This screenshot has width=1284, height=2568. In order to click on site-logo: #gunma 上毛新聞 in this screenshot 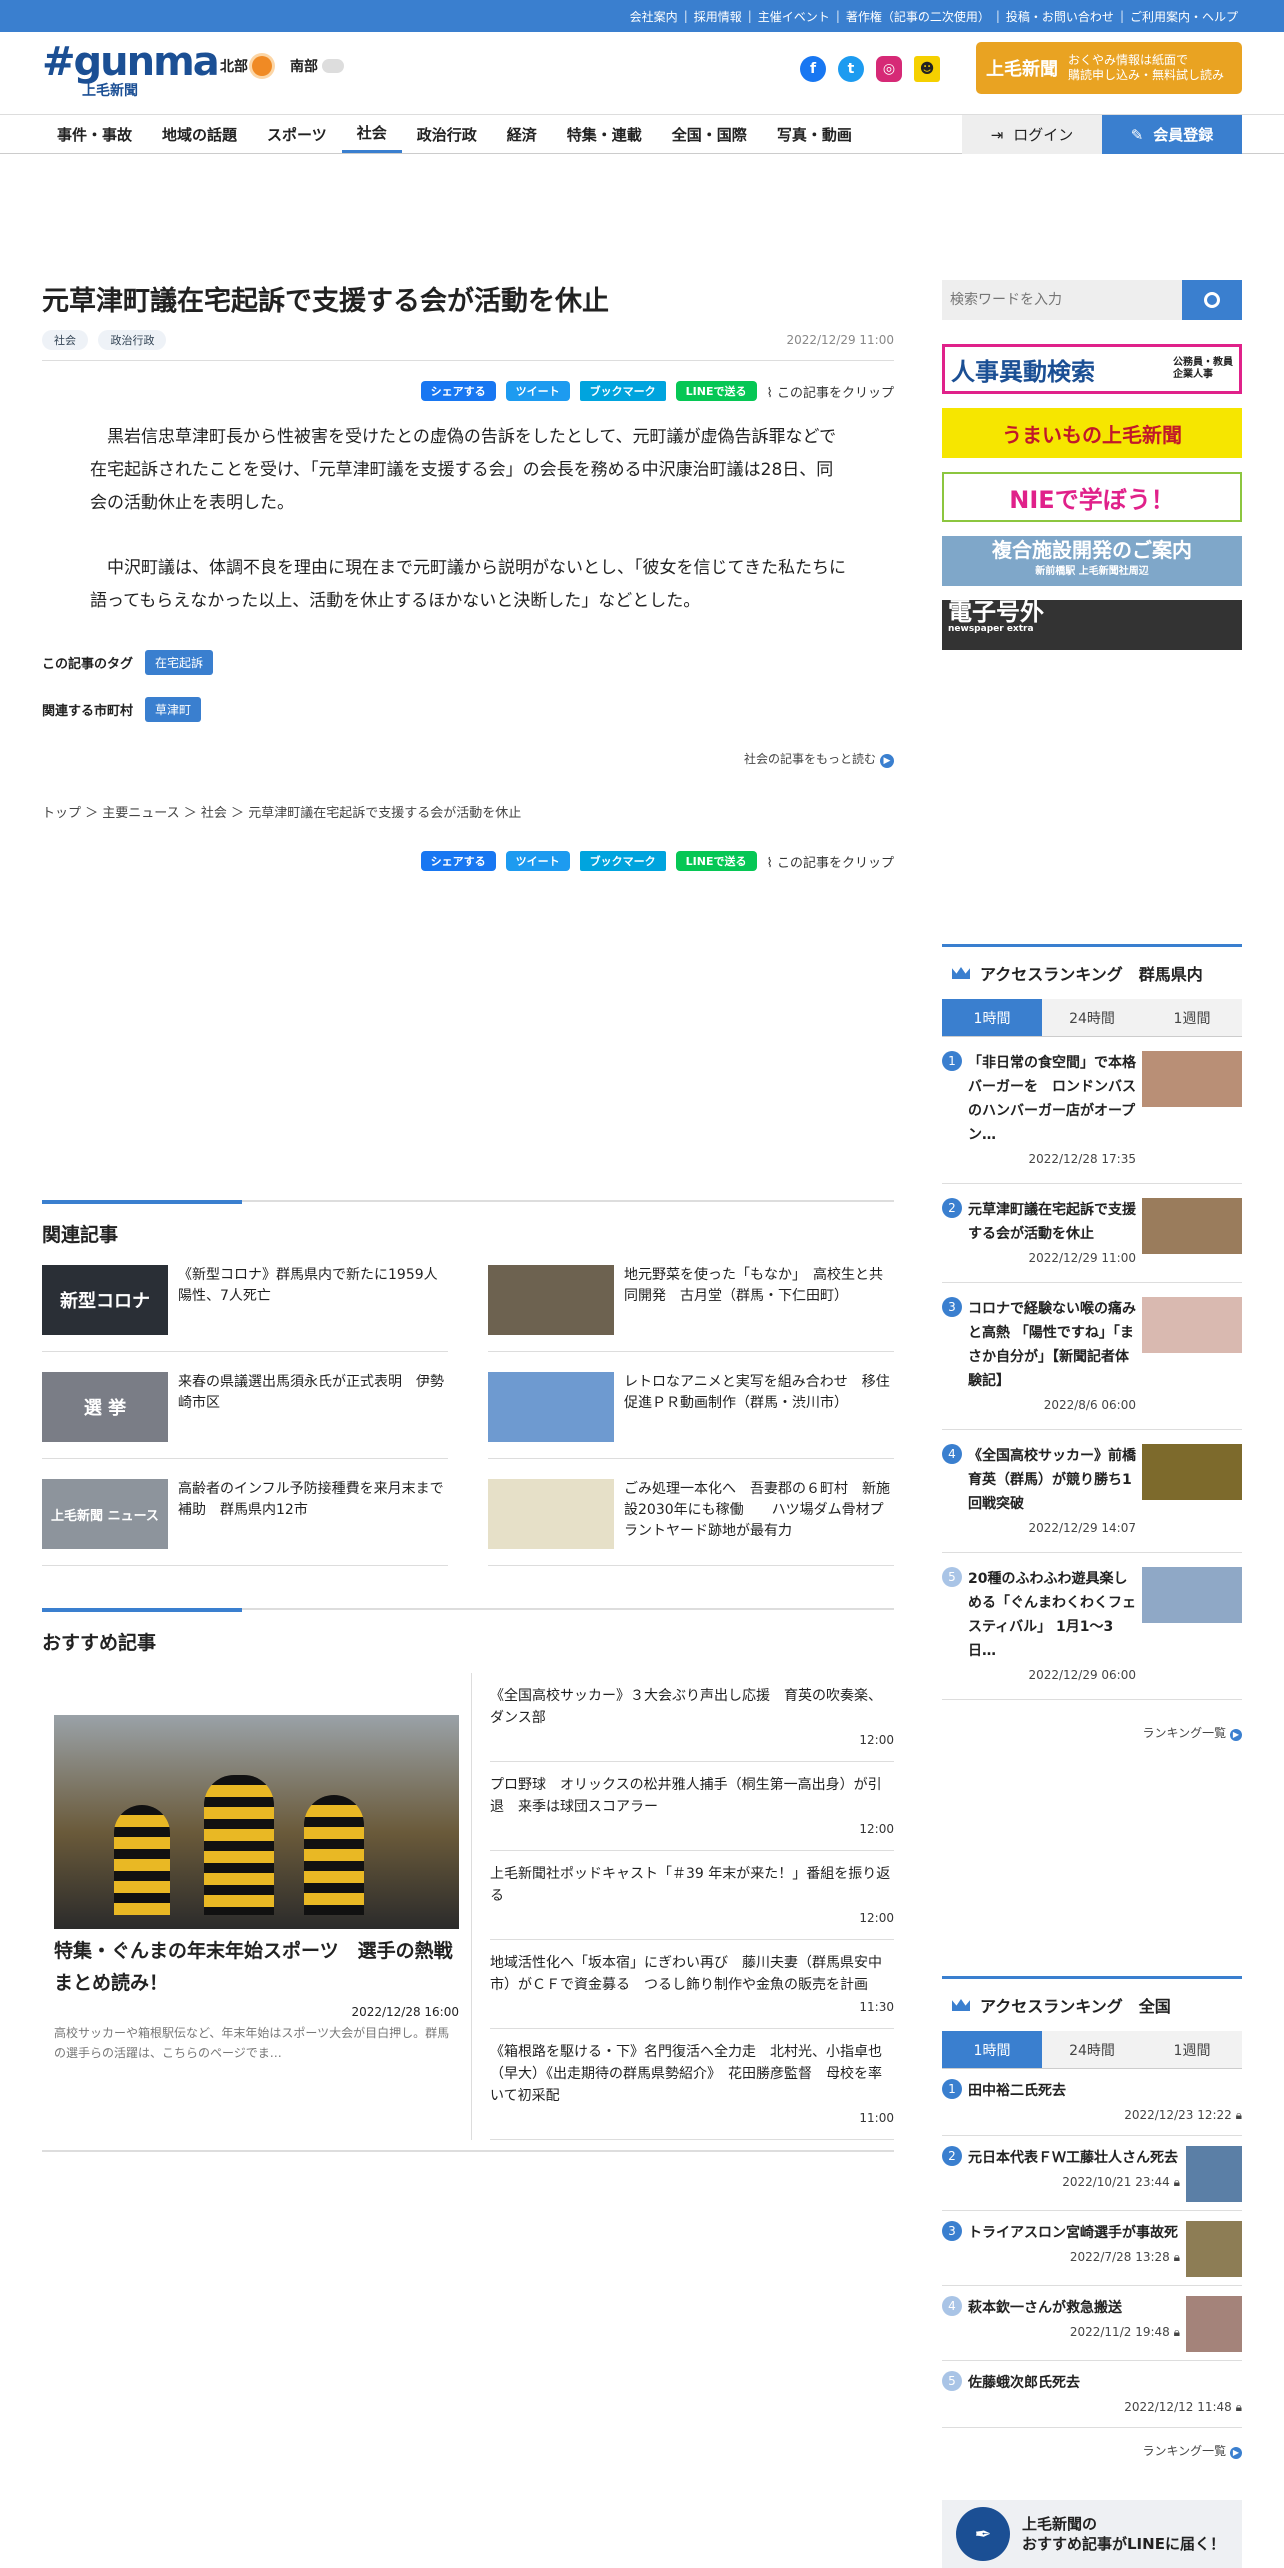, I will do `click(131, 69)`.